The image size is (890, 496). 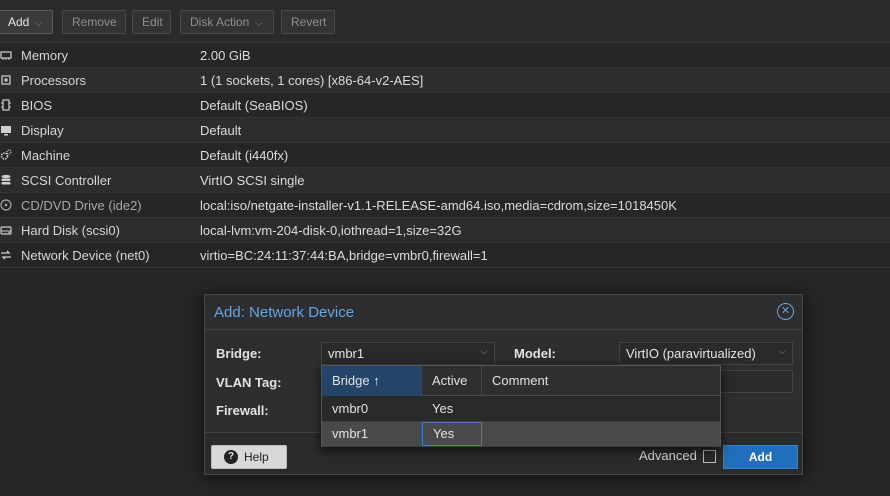 I want to click on table-row-selected: vmbr1 Yes, so click(x=521, y=434).